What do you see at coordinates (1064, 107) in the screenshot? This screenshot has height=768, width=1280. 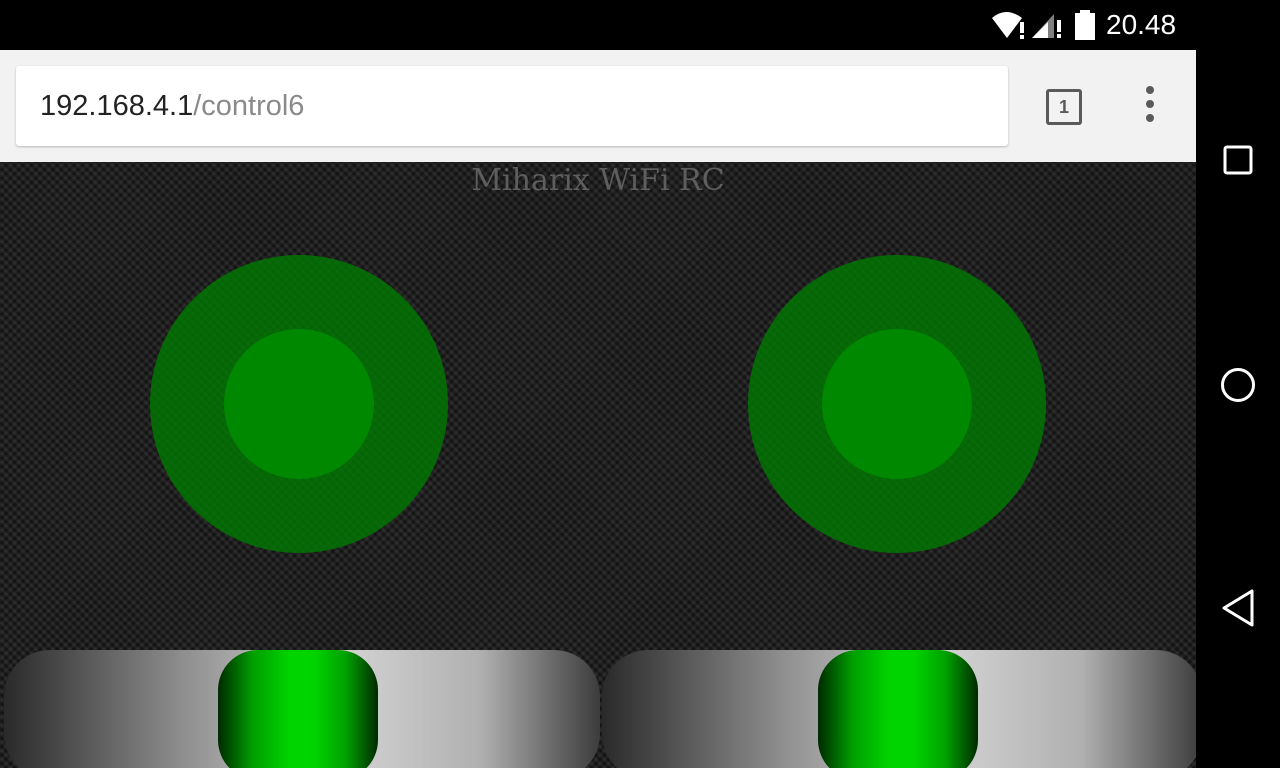 I see `tab-switcher-button: 1` at bounding box center [1064, 107].